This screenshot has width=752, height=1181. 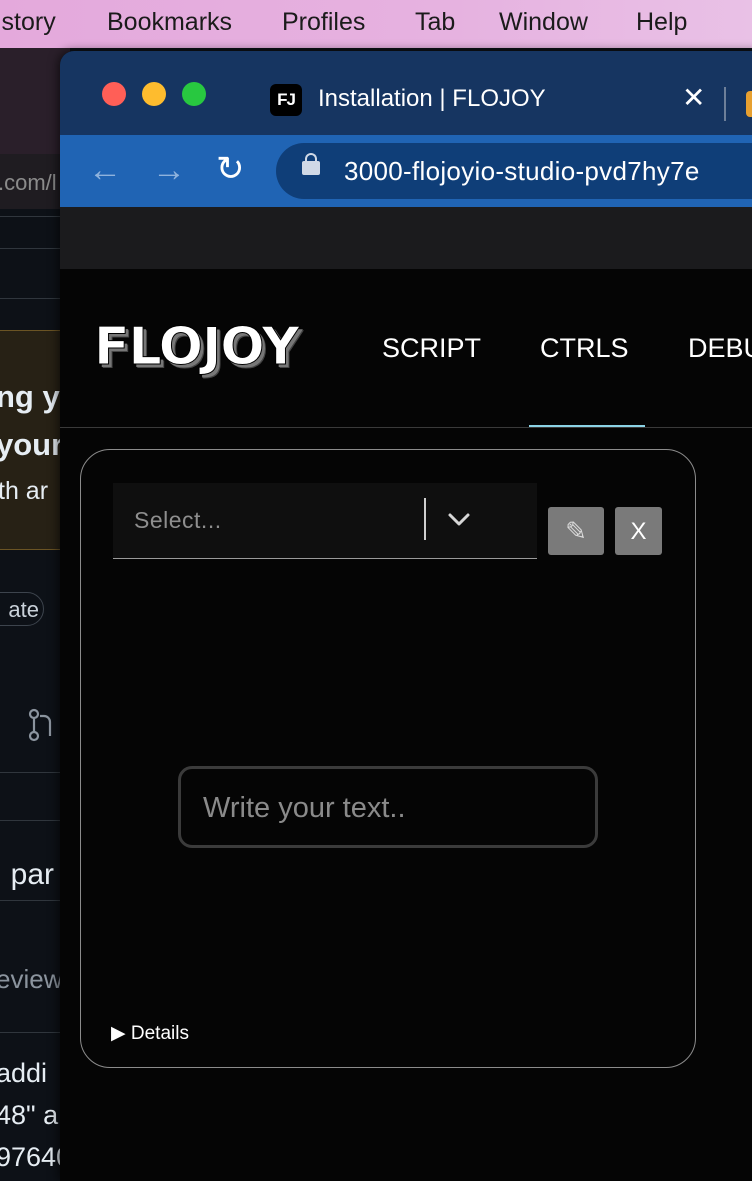 What do you see at coordinates (522, 171) in the screenshot?
I see `url-text: 3000-flojoyio-studio-pvd7hy7e` at bounding box center [522, 171].